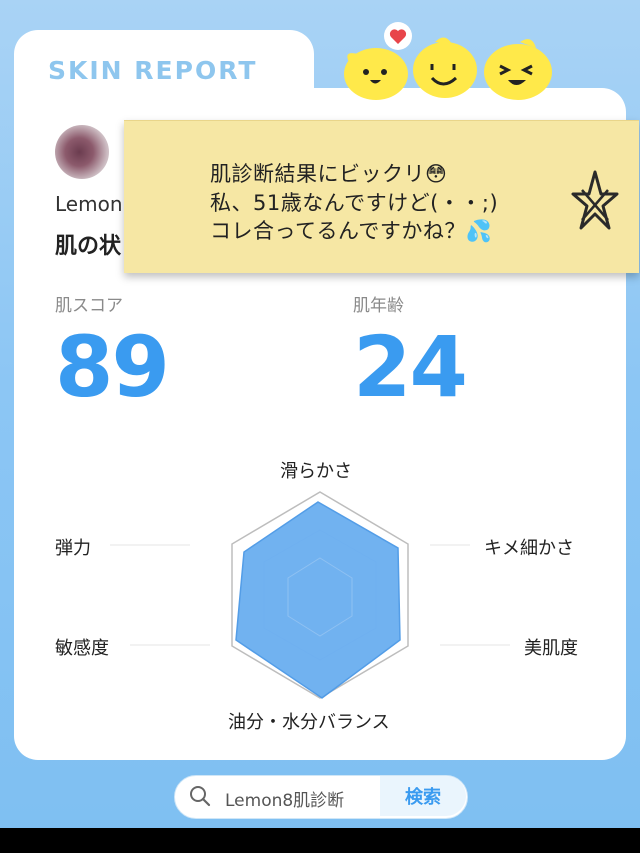 This screenshot has height=853, width=640. What do you see at coordinates (164, 99) in the screenshot?
I see `card-tab-patch` at bounding box center [164, 99].